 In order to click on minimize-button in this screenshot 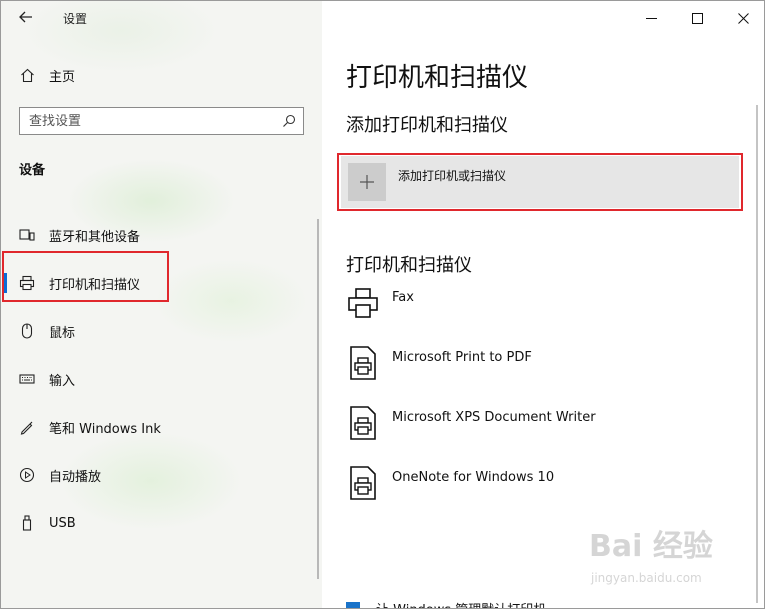, I will do `click(651, 18)`.